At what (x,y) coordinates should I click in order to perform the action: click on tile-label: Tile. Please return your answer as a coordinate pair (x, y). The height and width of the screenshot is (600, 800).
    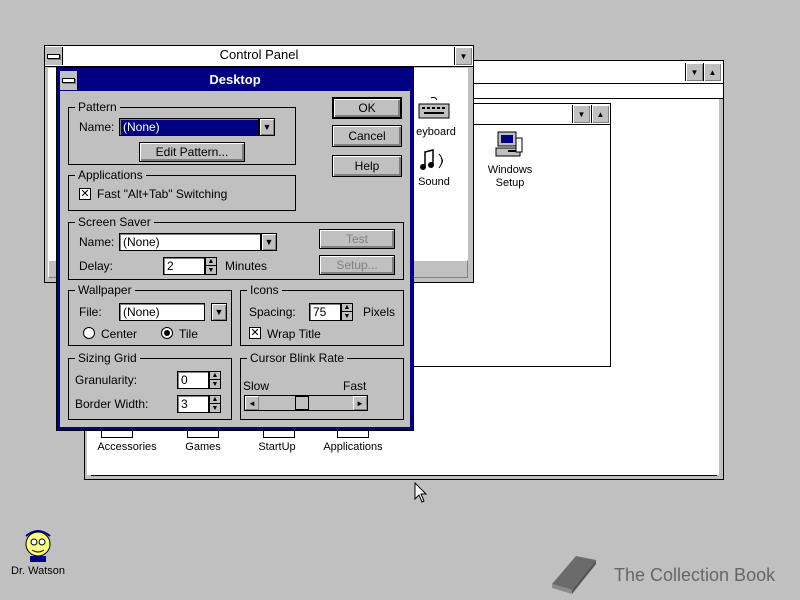
    Looking at the image, I should click on (188, 334).